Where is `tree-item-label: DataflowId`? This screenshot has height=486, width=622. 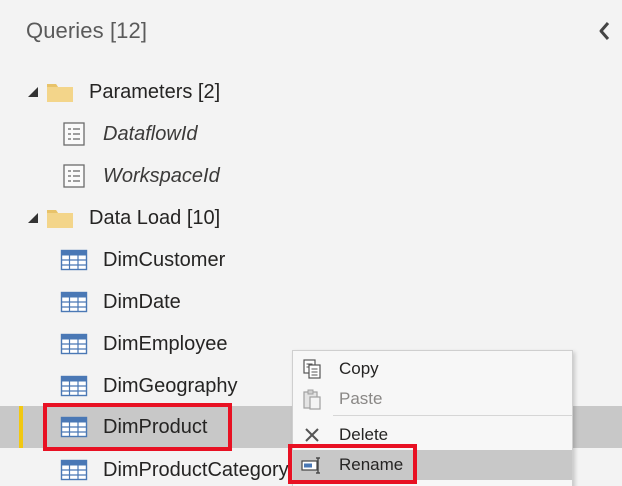
tree-item-label: DataflowId is located at coordinates (150, 134).